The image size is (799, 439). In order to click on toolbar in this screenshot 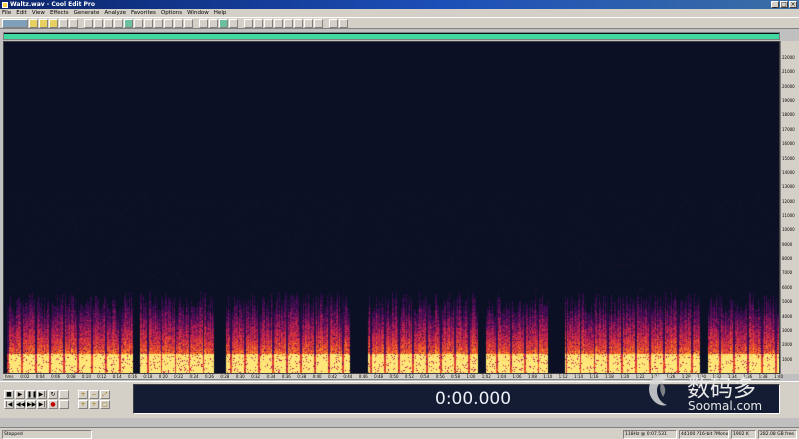, I will do `click(399, 23)`.